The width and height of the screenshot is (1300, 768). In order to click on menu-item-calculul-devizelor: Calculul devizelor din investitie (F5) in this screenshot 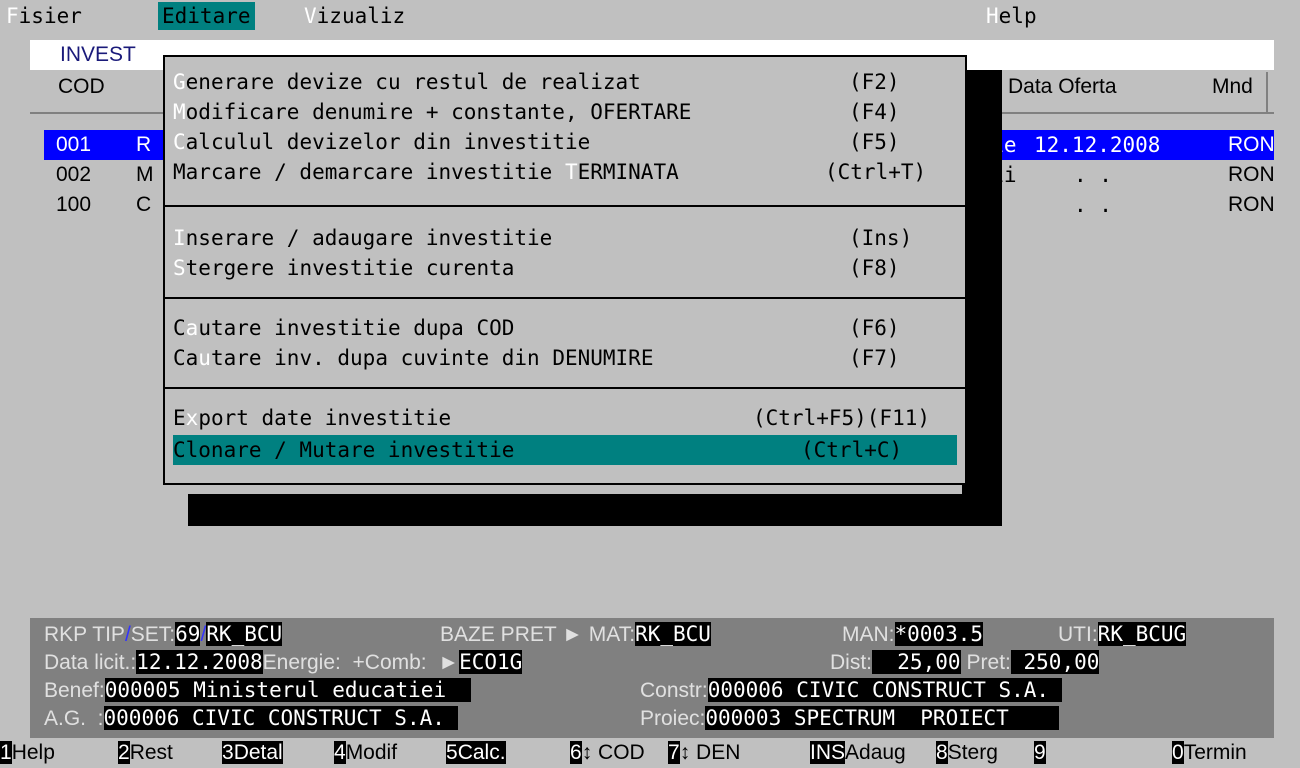, I will do `click(565, 142)`.